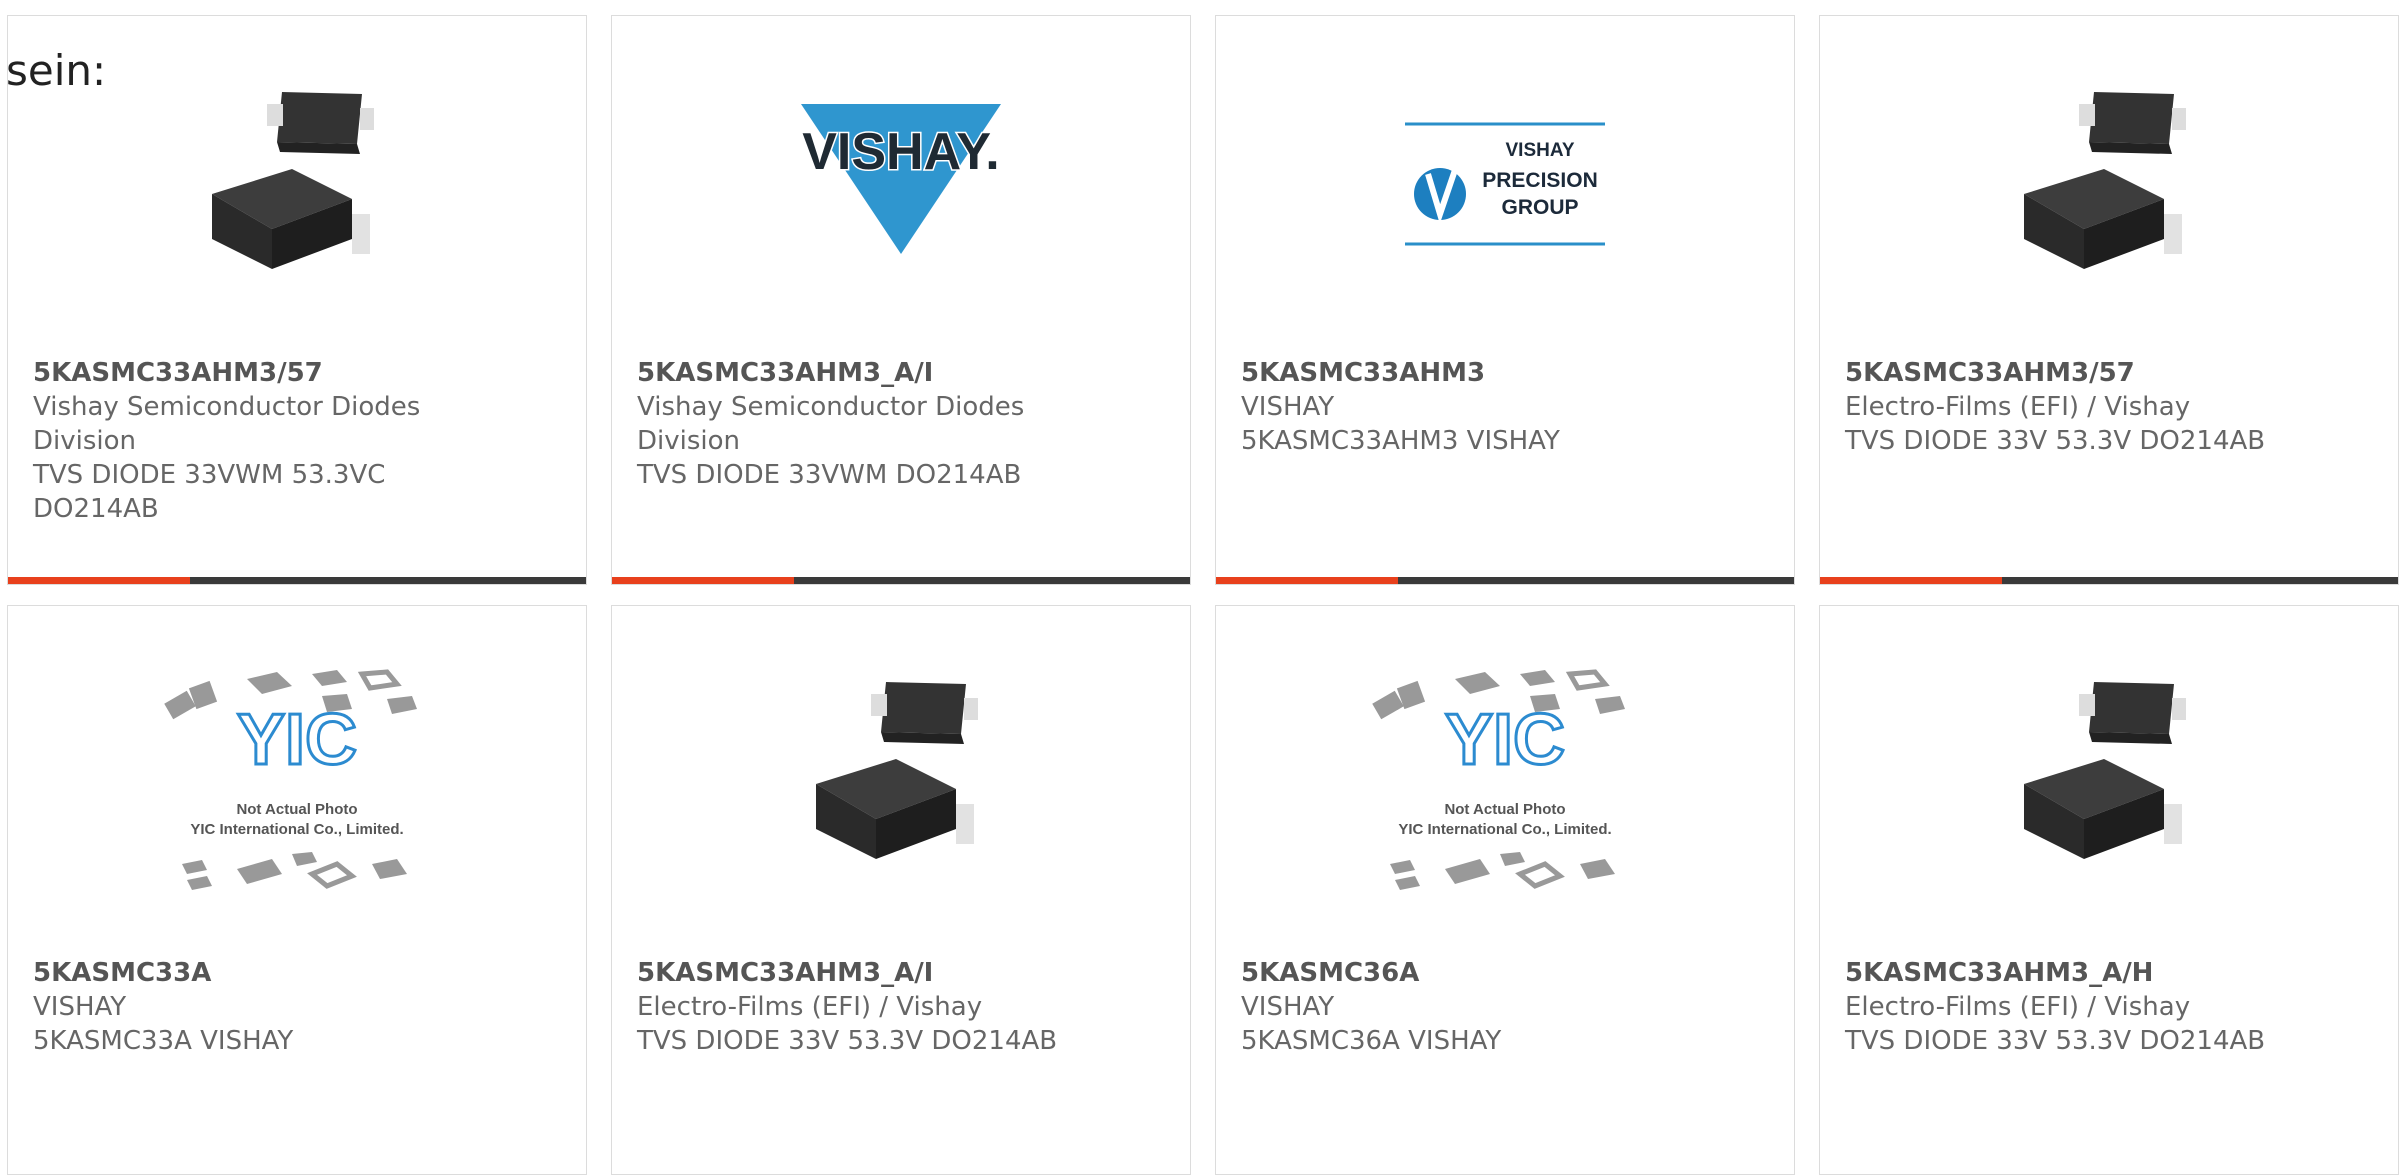 This screenshot has width=2400, height=1175. I want to click on vpg-line-1: VISHAY, so click(1540, 150).